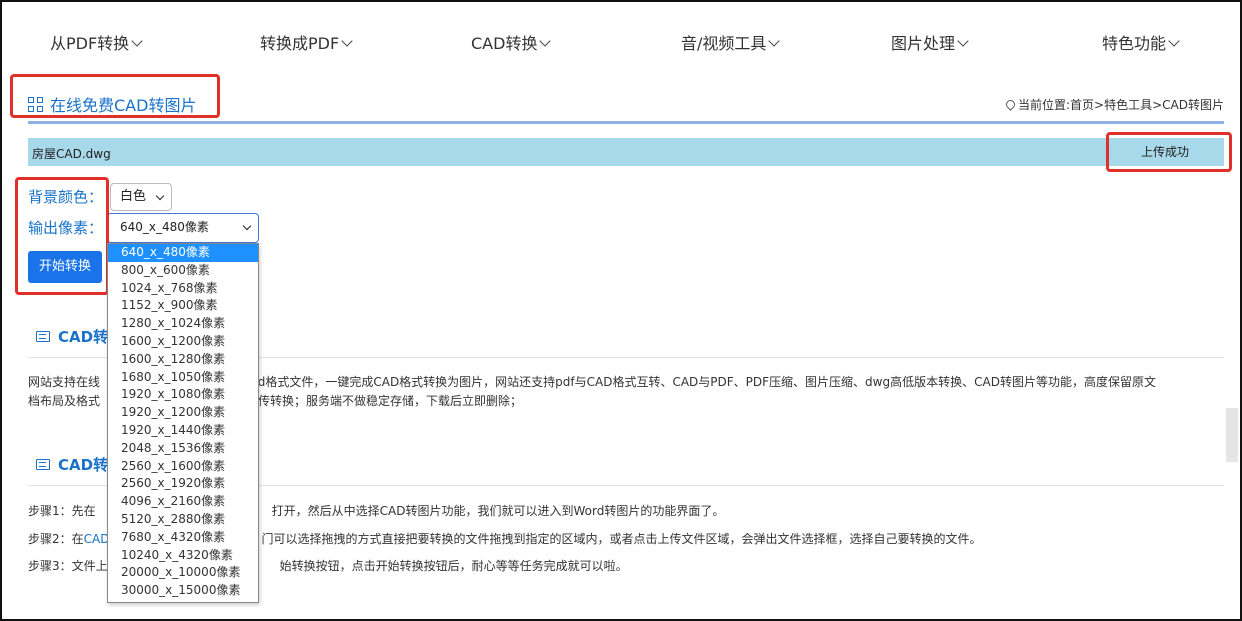  Describe the element at coordinates (498, 511) in the screenshot. I see `step-1-b: 打开，然后从中选择CAD转图片功能，我们就可以进入到Word转图片的功能界面了。` at that location.